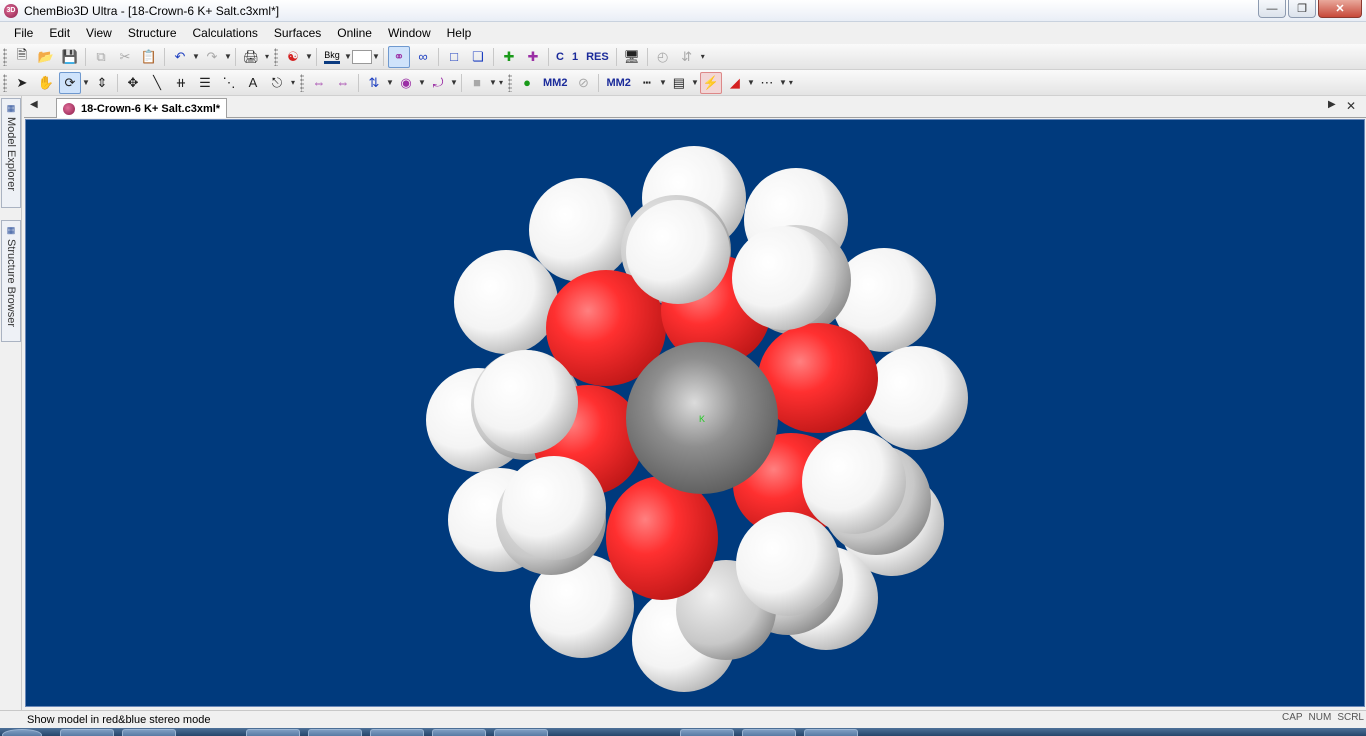  I want to click on mm2-minimize-button: MM2, so click(555, 83).